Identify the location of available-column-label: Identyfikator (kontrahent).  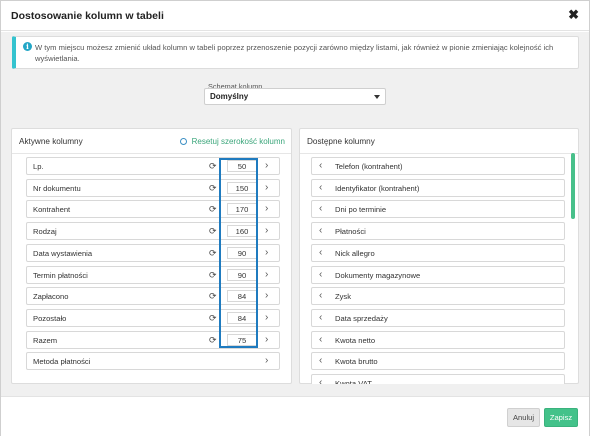
(377, 188).